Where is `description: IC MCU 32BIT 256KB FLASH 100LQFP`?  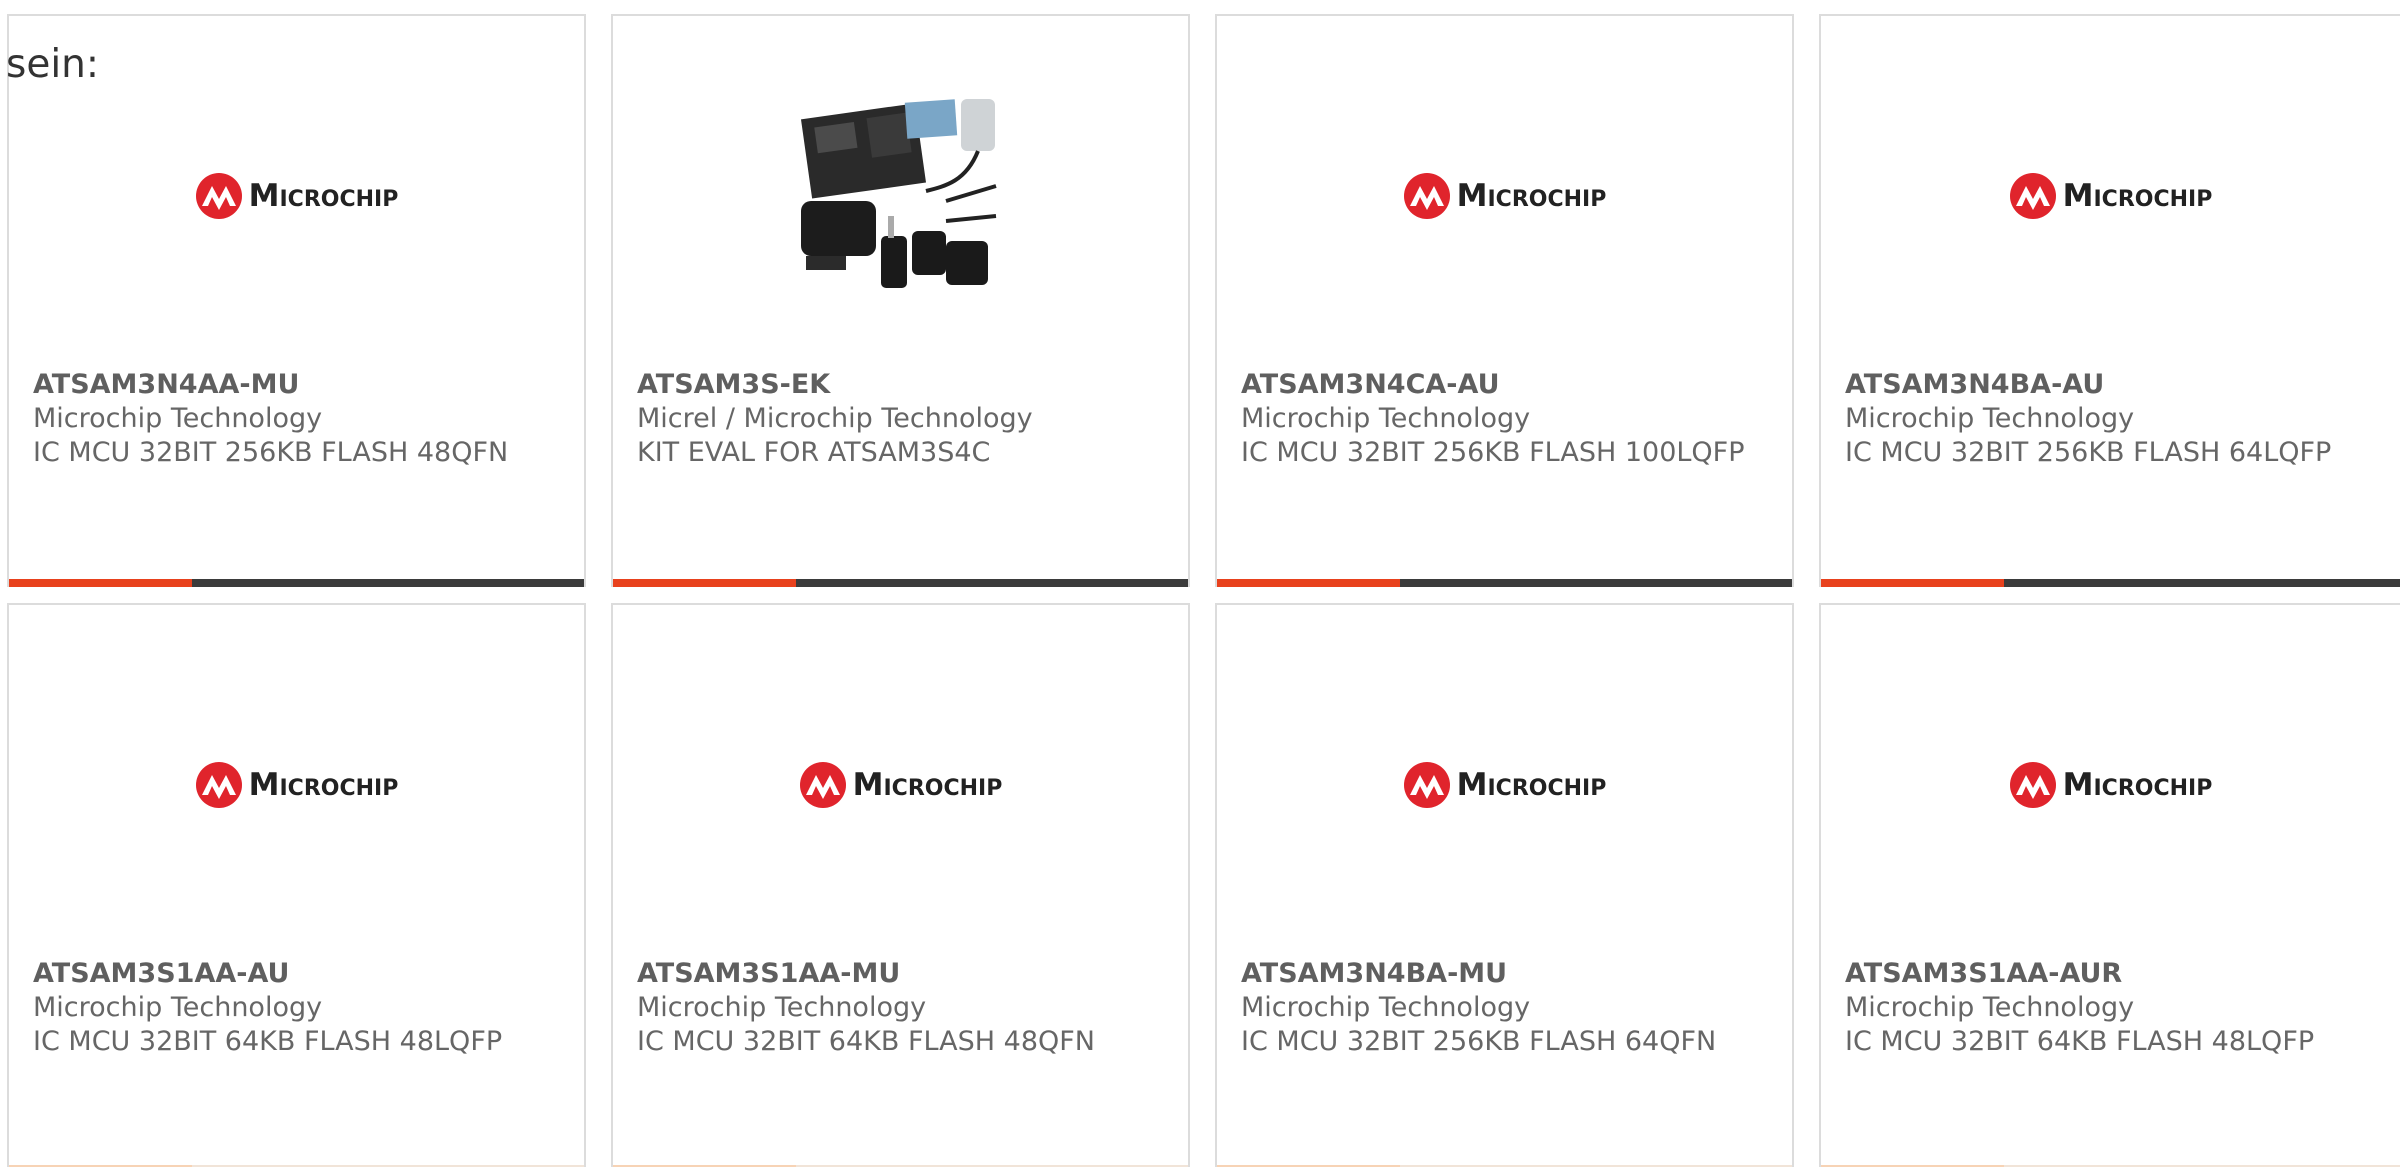 description: IC MCU 32BIT 256KB FLASH 100LQFP is located at coordinates (1493, 452).